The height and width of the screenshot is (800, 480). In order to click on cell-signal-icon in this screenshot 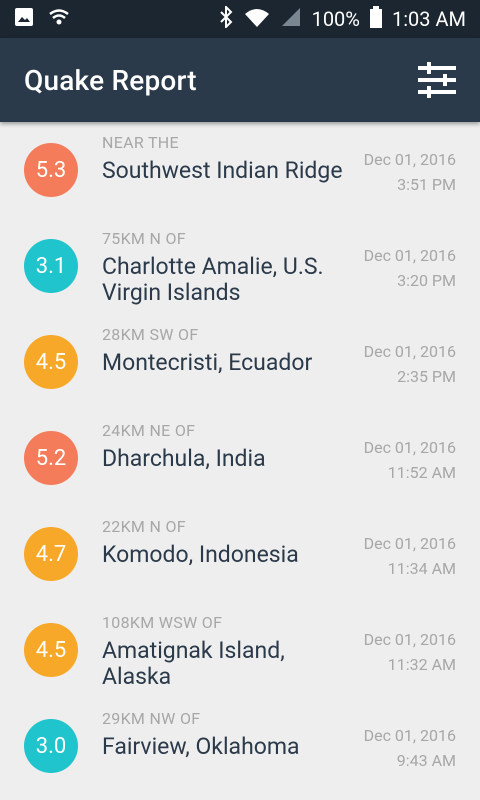, I will do `click(291, 19)`.